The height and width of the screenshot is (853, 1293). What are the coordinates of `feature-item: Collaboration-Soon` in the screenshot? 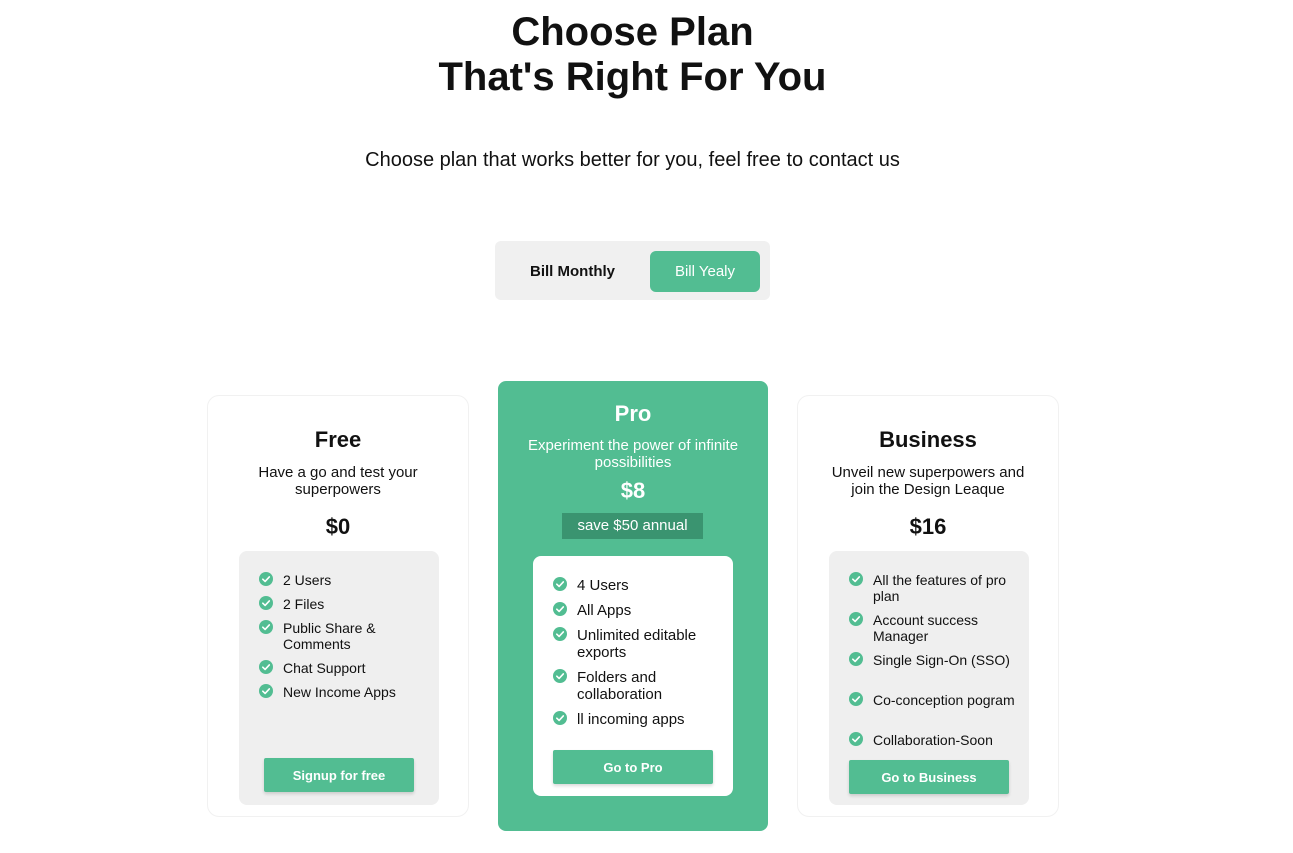 It's located at (932, 740).